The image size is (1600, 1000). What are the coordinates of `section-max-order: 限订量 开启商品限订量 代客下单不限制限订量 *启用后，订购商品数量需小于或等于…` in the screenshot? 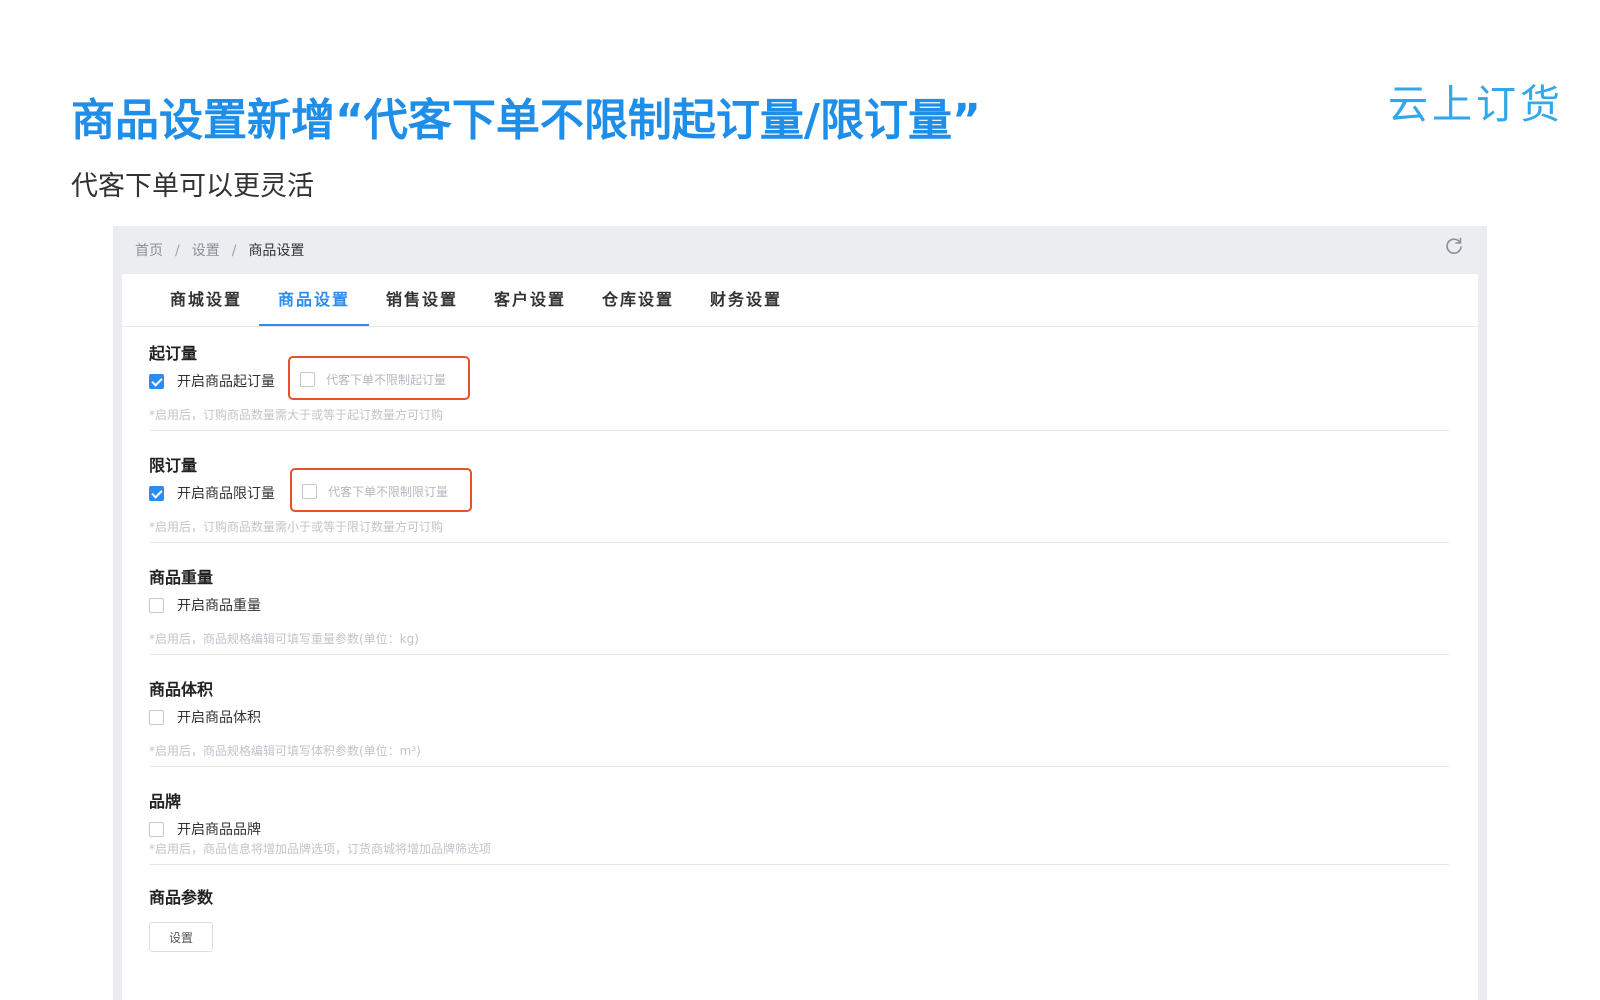 It's located at (799, 507).